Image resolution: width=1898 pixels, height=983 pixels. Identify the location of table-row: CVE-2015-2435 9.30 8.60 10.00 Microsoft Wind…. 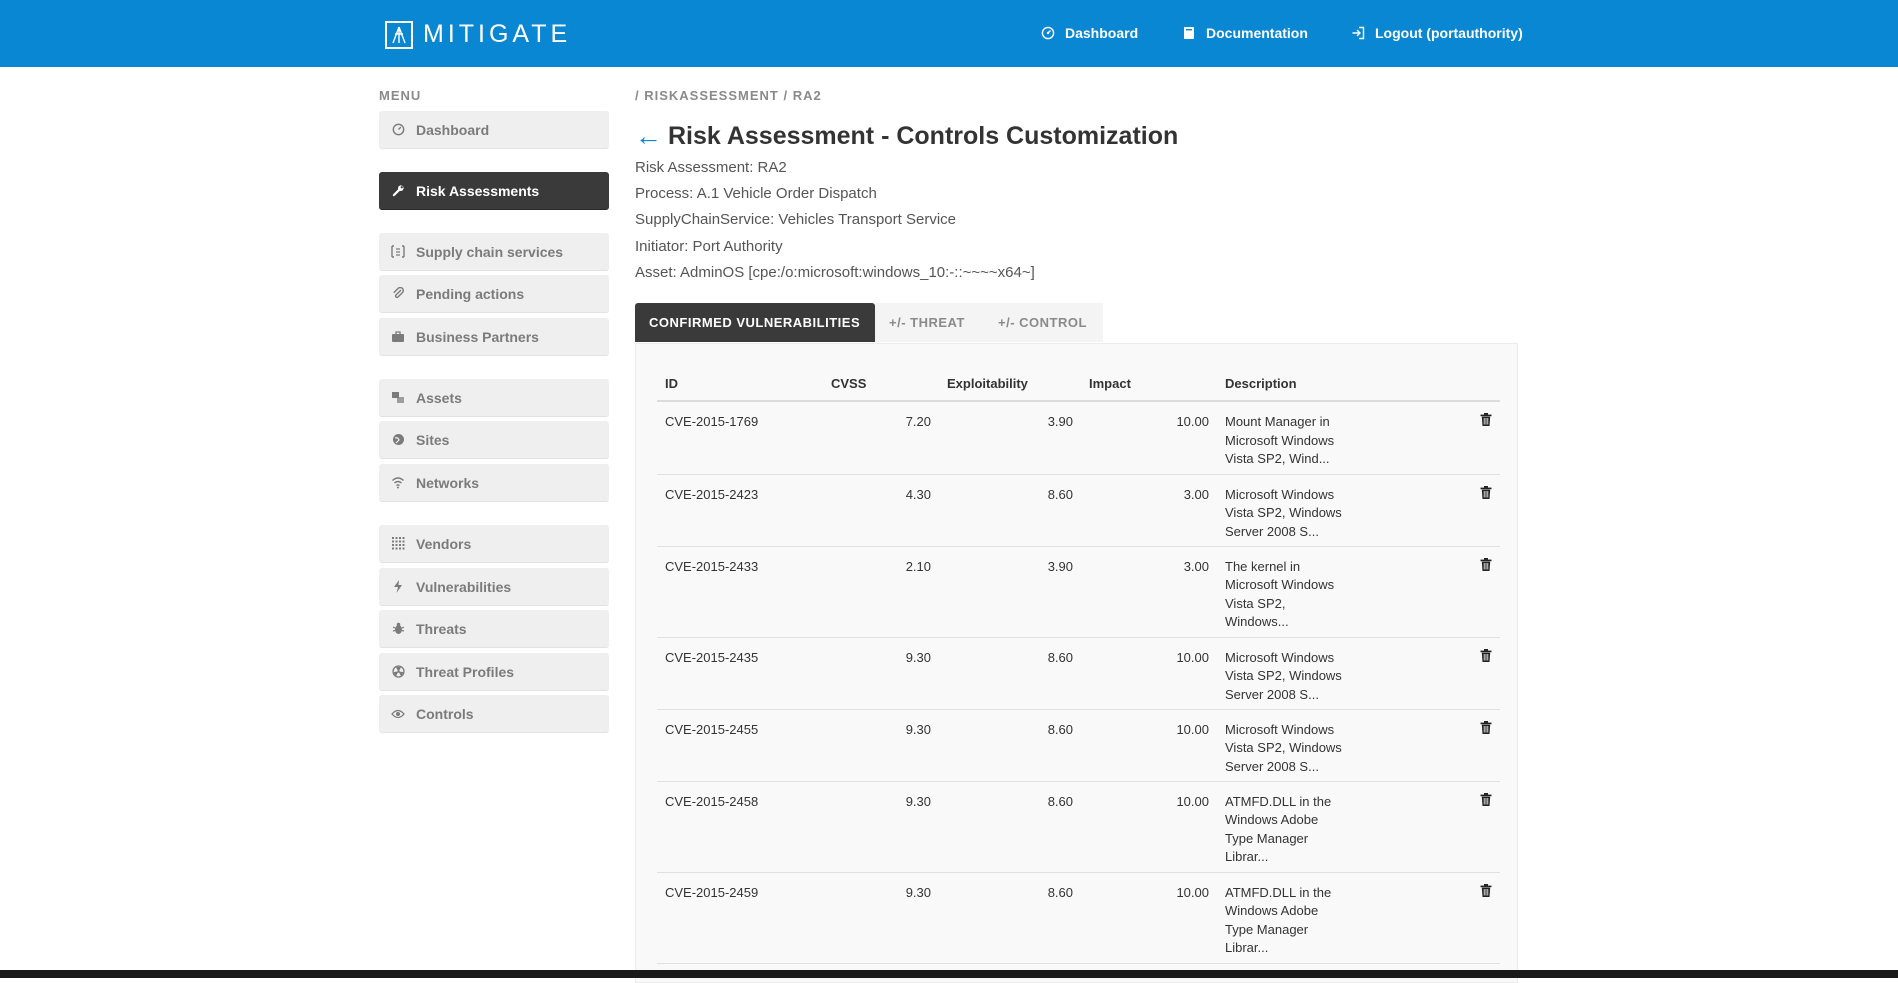
(1078, 673).